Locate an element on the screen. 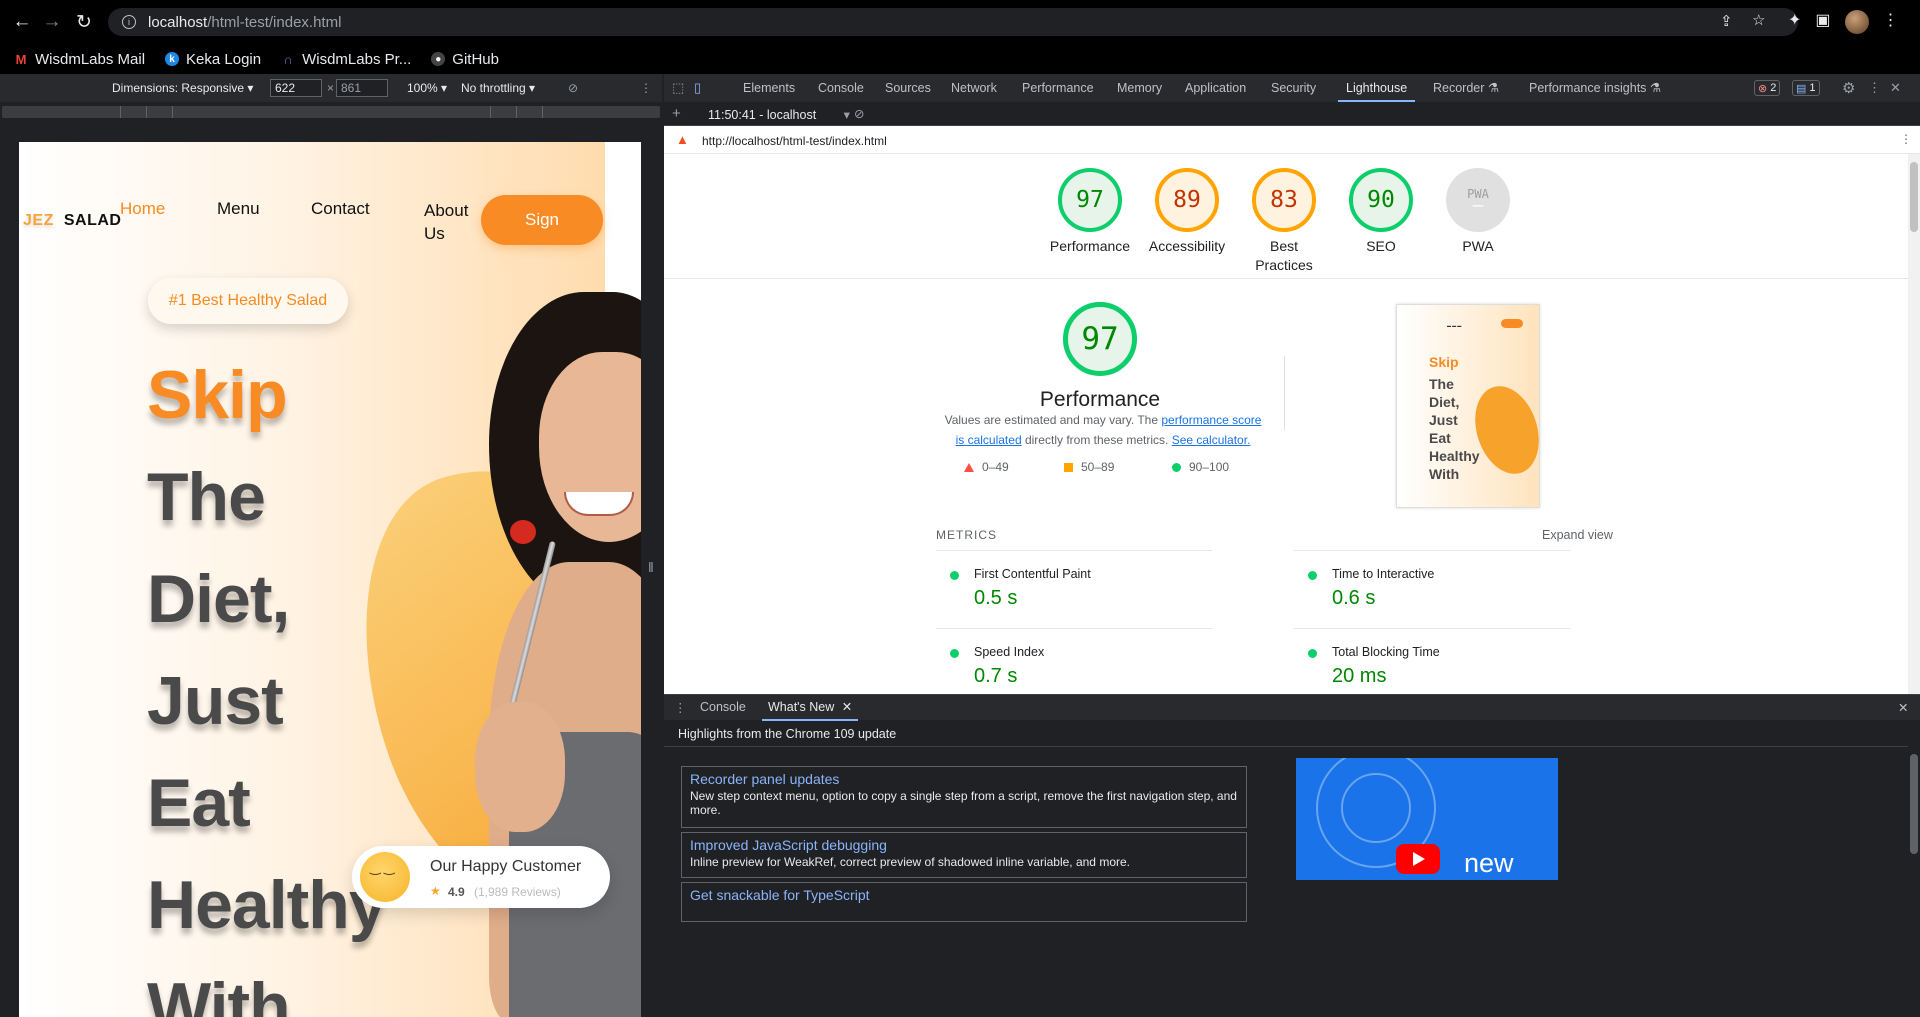  reload-icon: ↻ is located at coordinates (84, 22).